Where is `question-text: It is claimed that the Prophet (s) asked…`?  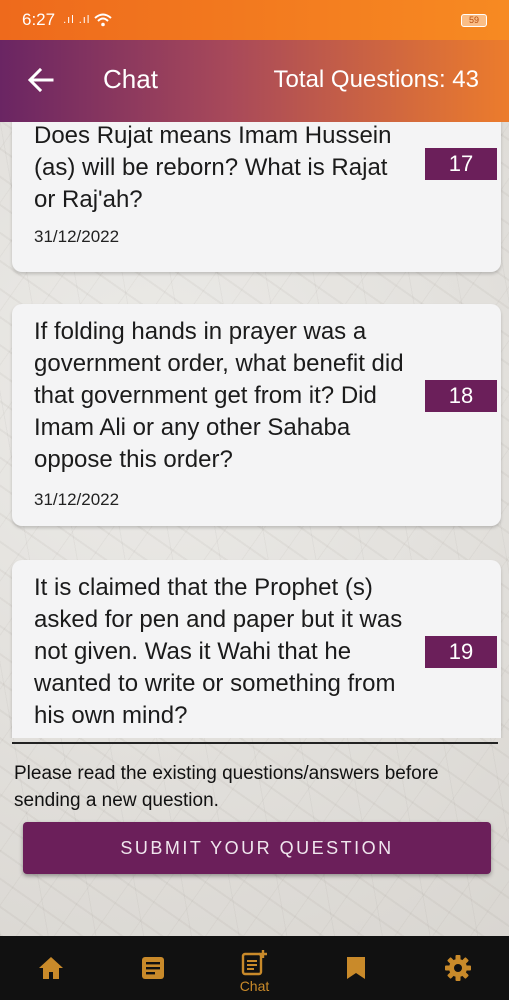 question-text: It is claimed that the Prophet (s) asked… is located at coordinates (218, 651).